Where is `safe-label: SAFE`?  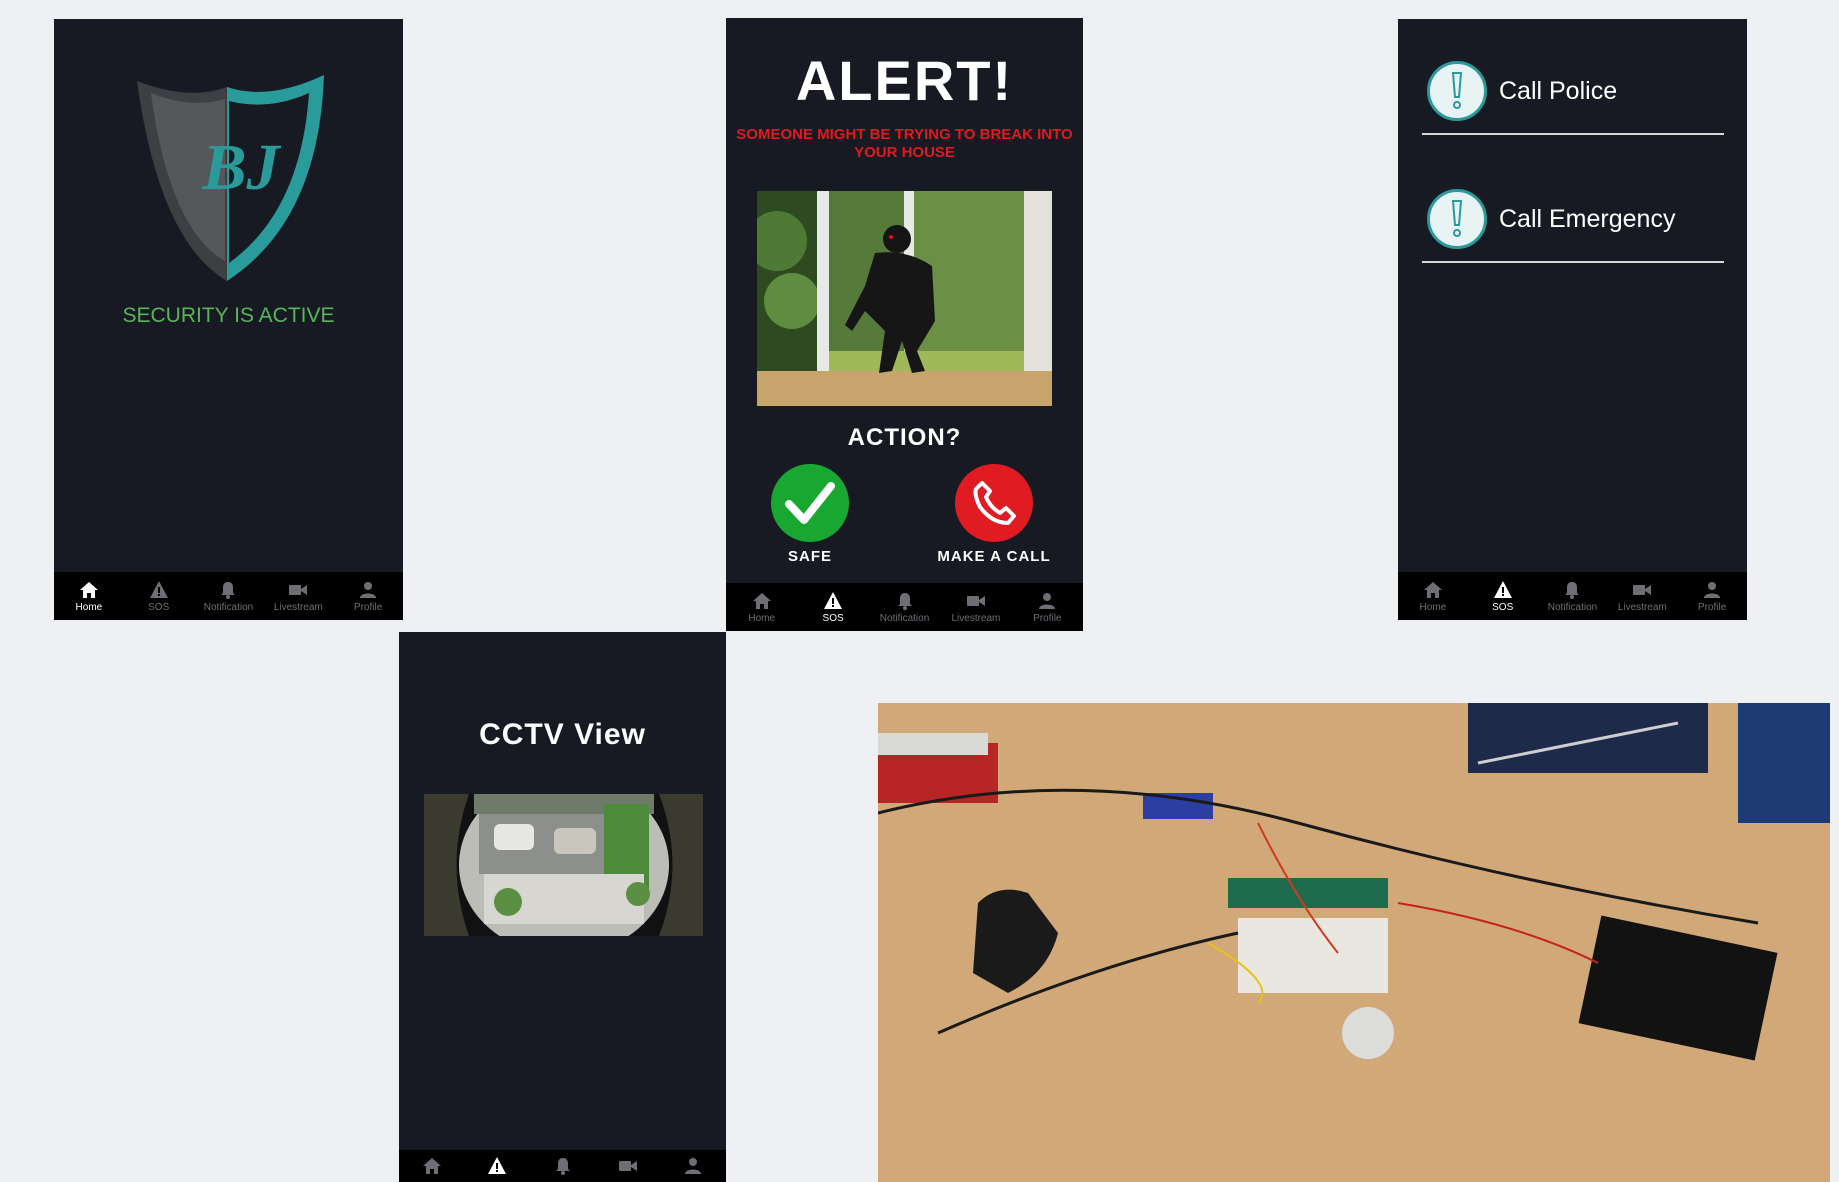 safe-label: SAFE is located at coordinates (809, 556).